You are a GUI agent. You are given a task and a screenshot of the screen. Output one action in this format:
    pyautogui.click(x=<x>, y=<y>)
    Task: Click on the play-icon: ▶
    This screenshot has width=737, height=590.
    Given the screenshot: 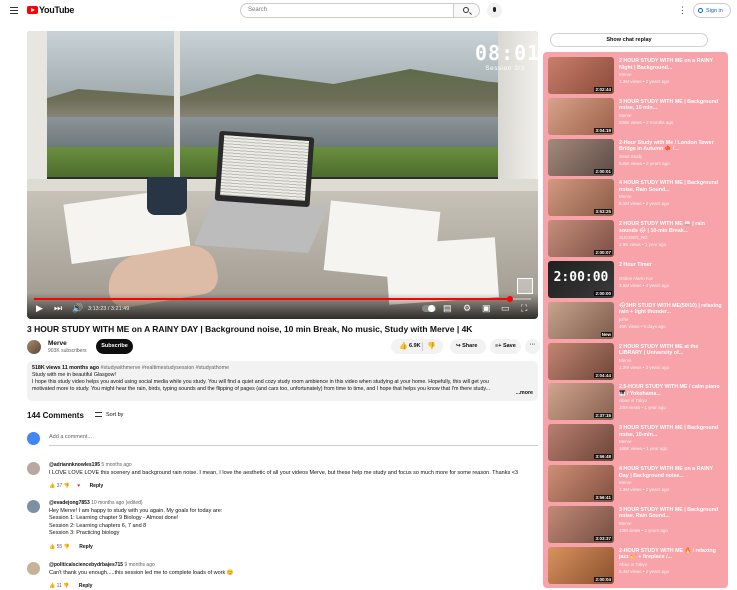 What is the action you would take?
    pyautogui.click(x=39, y=308)
    